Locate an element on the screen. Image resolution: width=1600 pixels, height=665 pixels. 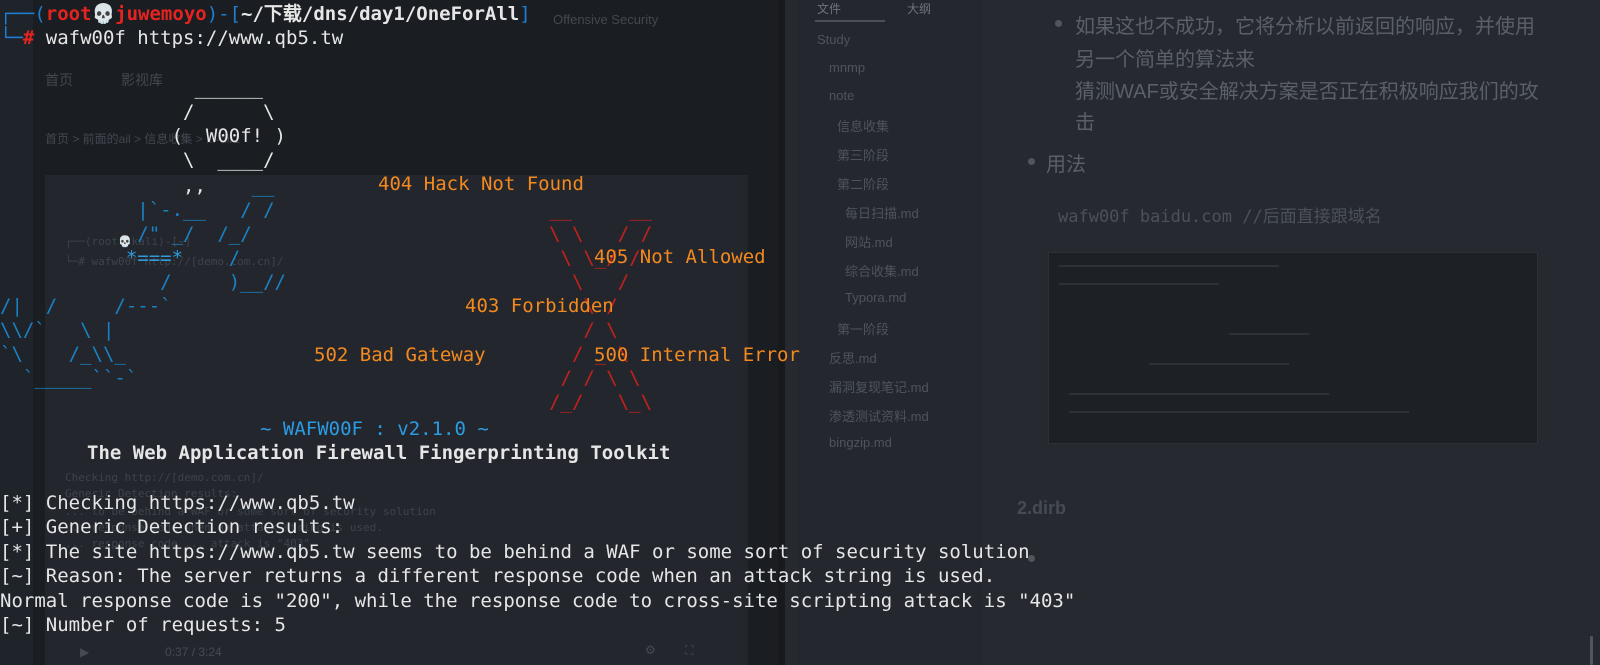
http-code-500: 500 Internal Error is located at coordinates (697, 355).